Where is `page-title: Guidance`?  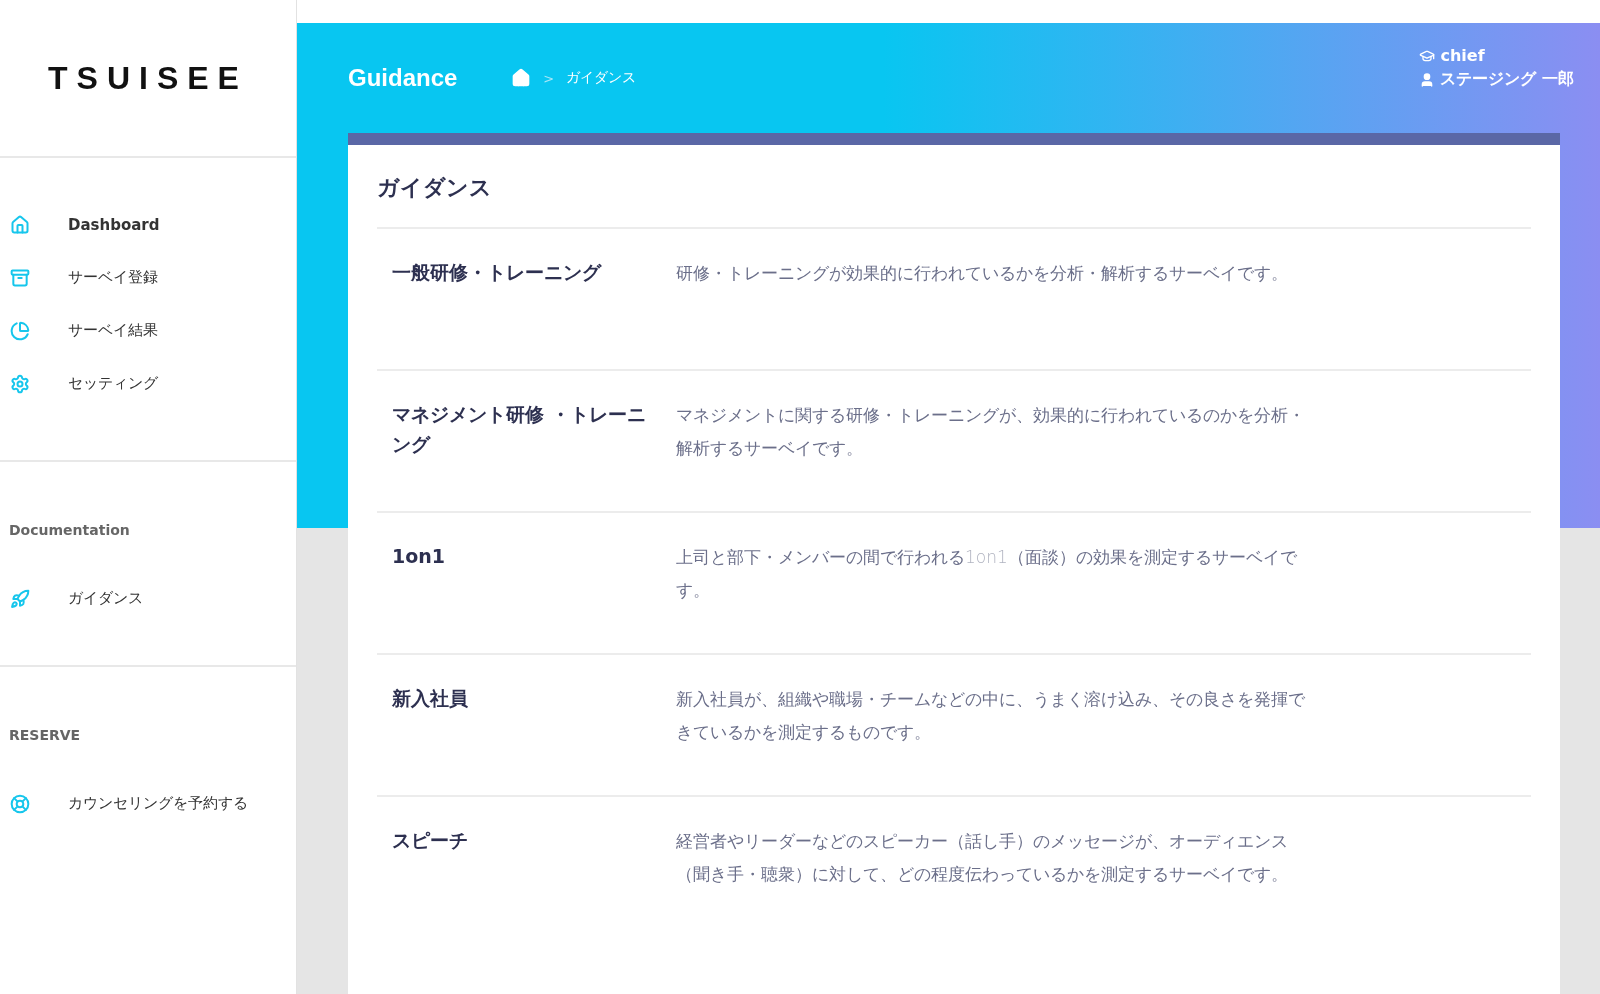 page-title: Guidance is located at coordinates (403, 78).